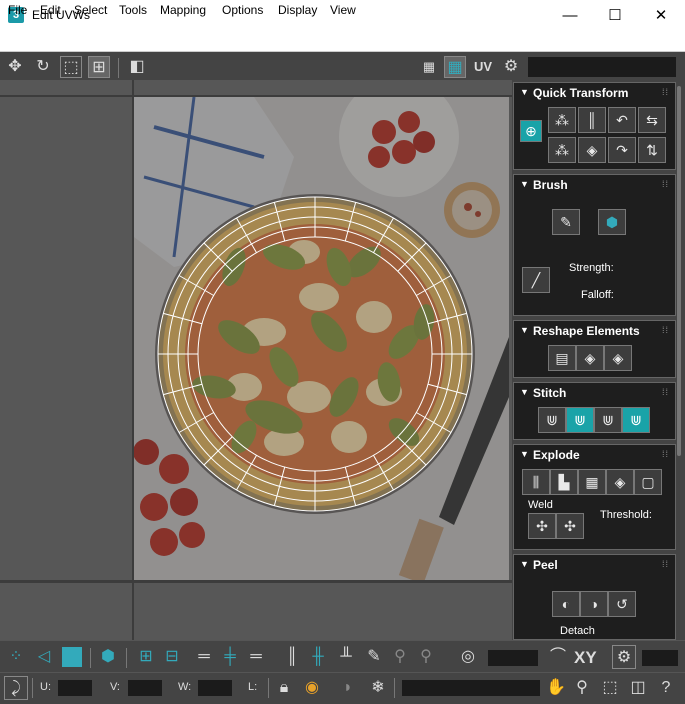 The height and width of the screenshot is (704, 685). What do you see at coordinates (242, 10) in the screenshot?
I see `menu-options: Options` at bounding box center [242, 10].